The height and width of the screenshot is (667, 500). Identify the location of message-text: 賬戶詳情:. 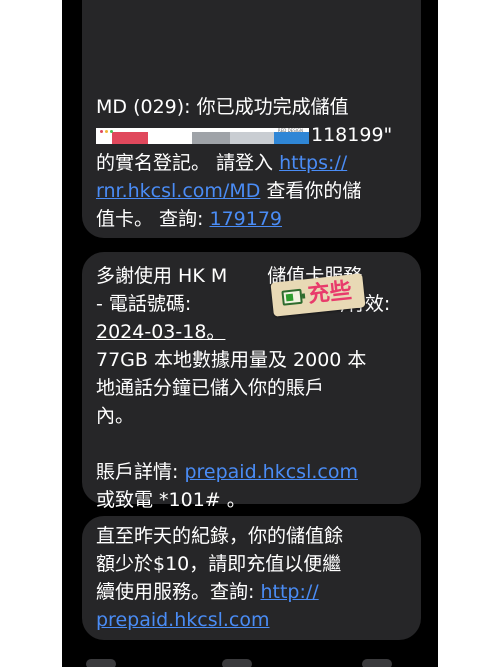
(140, 472).